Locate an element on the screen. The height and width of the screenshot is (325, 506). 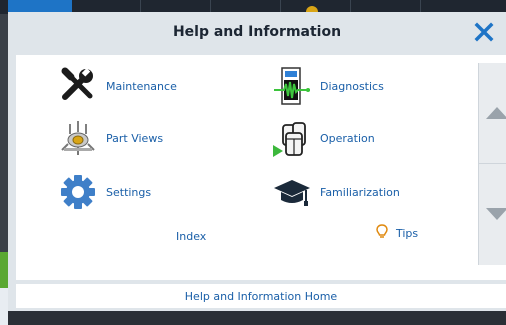
scroll-up-button is located at coordinates (492, 113).